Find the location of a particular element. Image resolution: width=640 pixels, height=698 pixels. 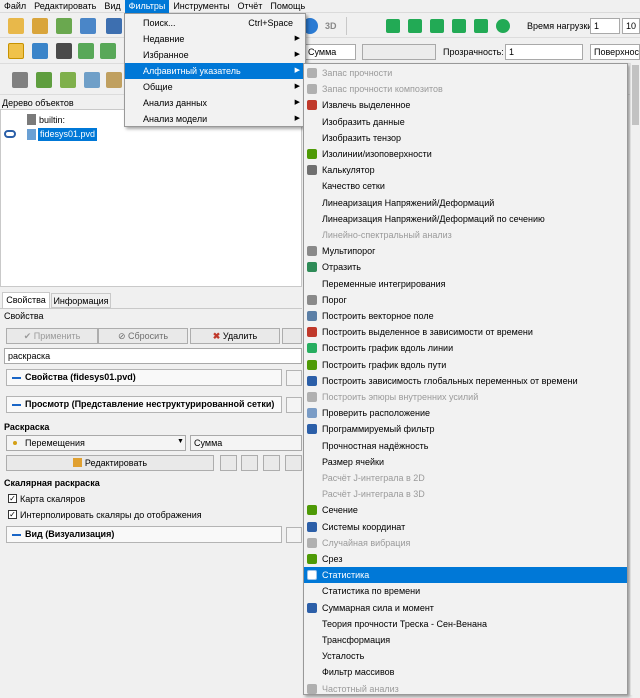

rescale-visible-icon is located at coordinates (108, 51).